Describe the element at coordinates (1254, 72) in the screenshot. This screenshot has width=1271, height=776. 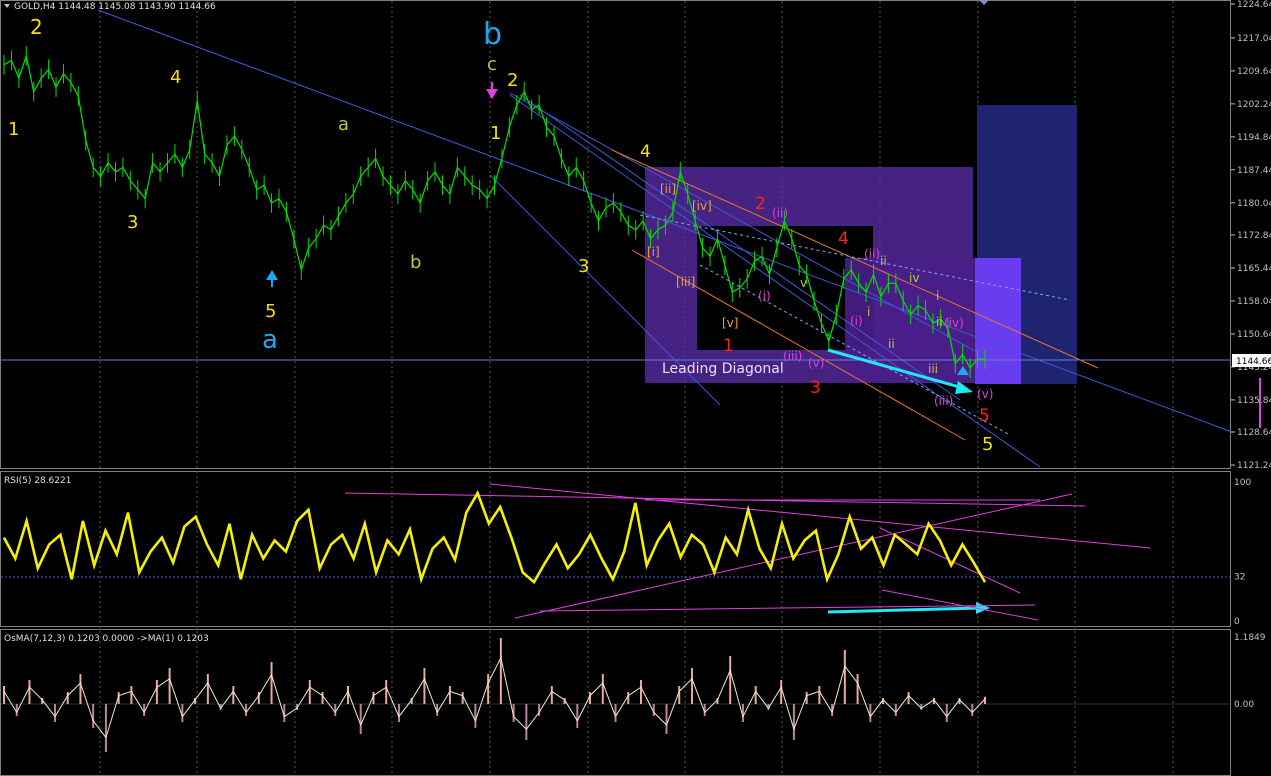
I see `price-tick-label: 1209.64` at that location.